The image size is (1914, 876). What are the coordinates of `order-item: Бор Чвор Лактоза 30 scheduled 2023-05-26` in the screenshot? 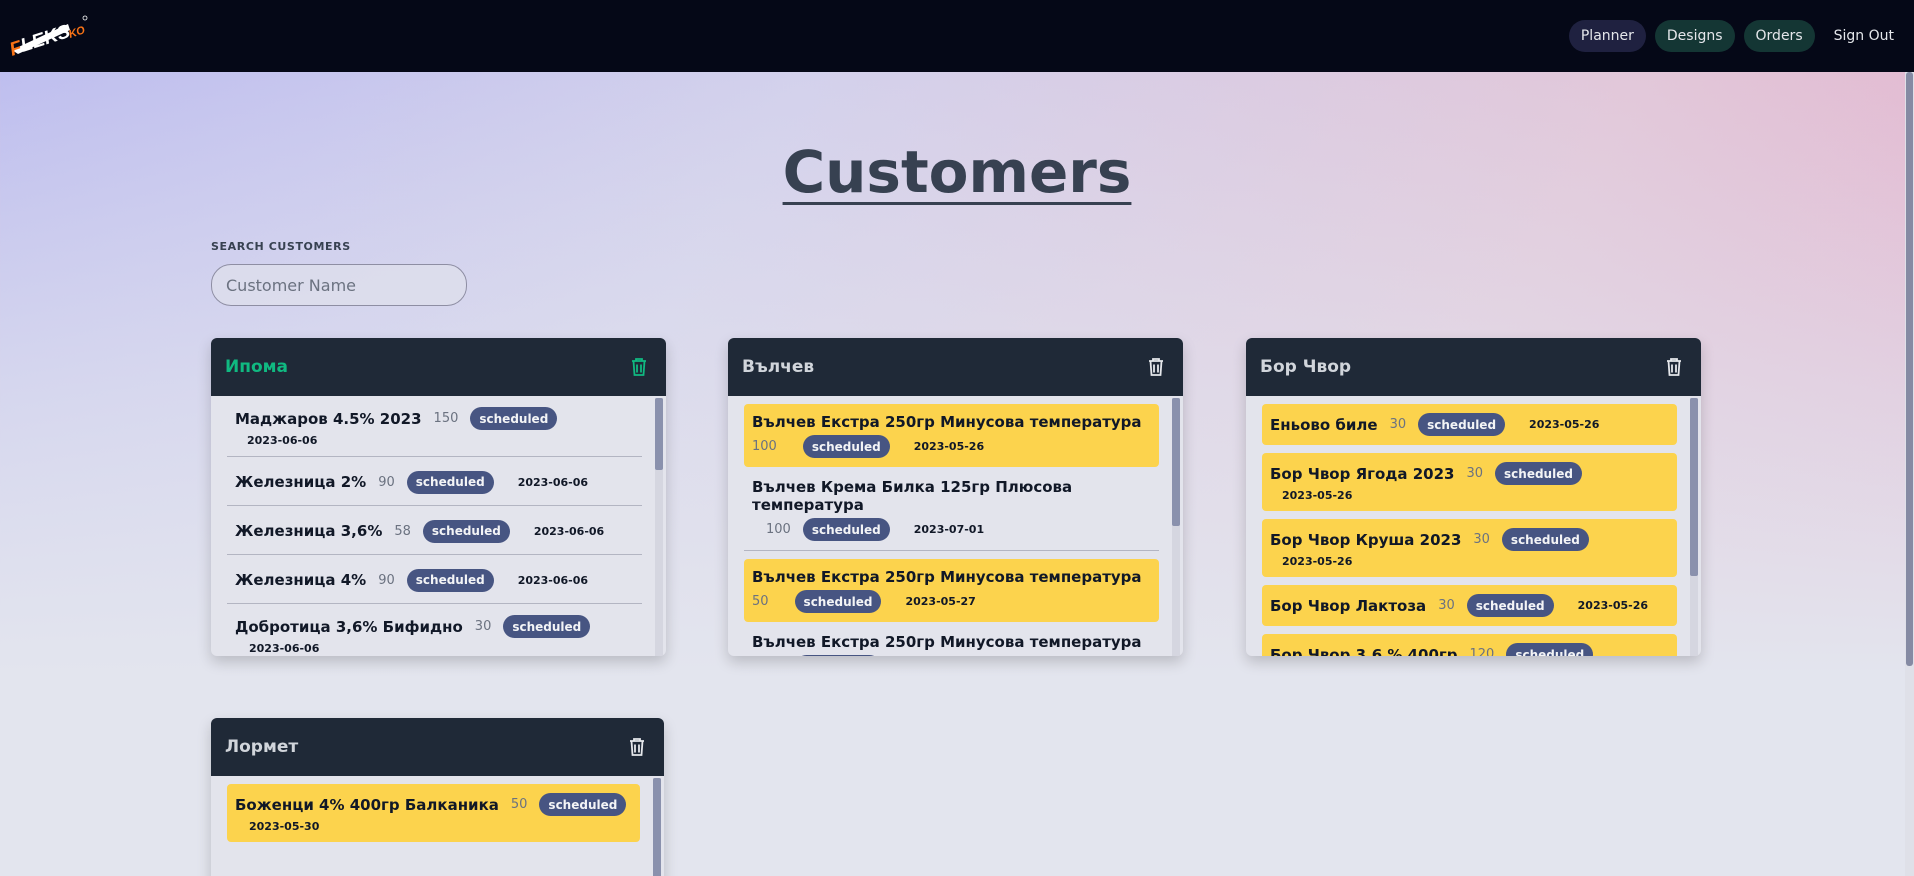 It's located at (1469, 605).